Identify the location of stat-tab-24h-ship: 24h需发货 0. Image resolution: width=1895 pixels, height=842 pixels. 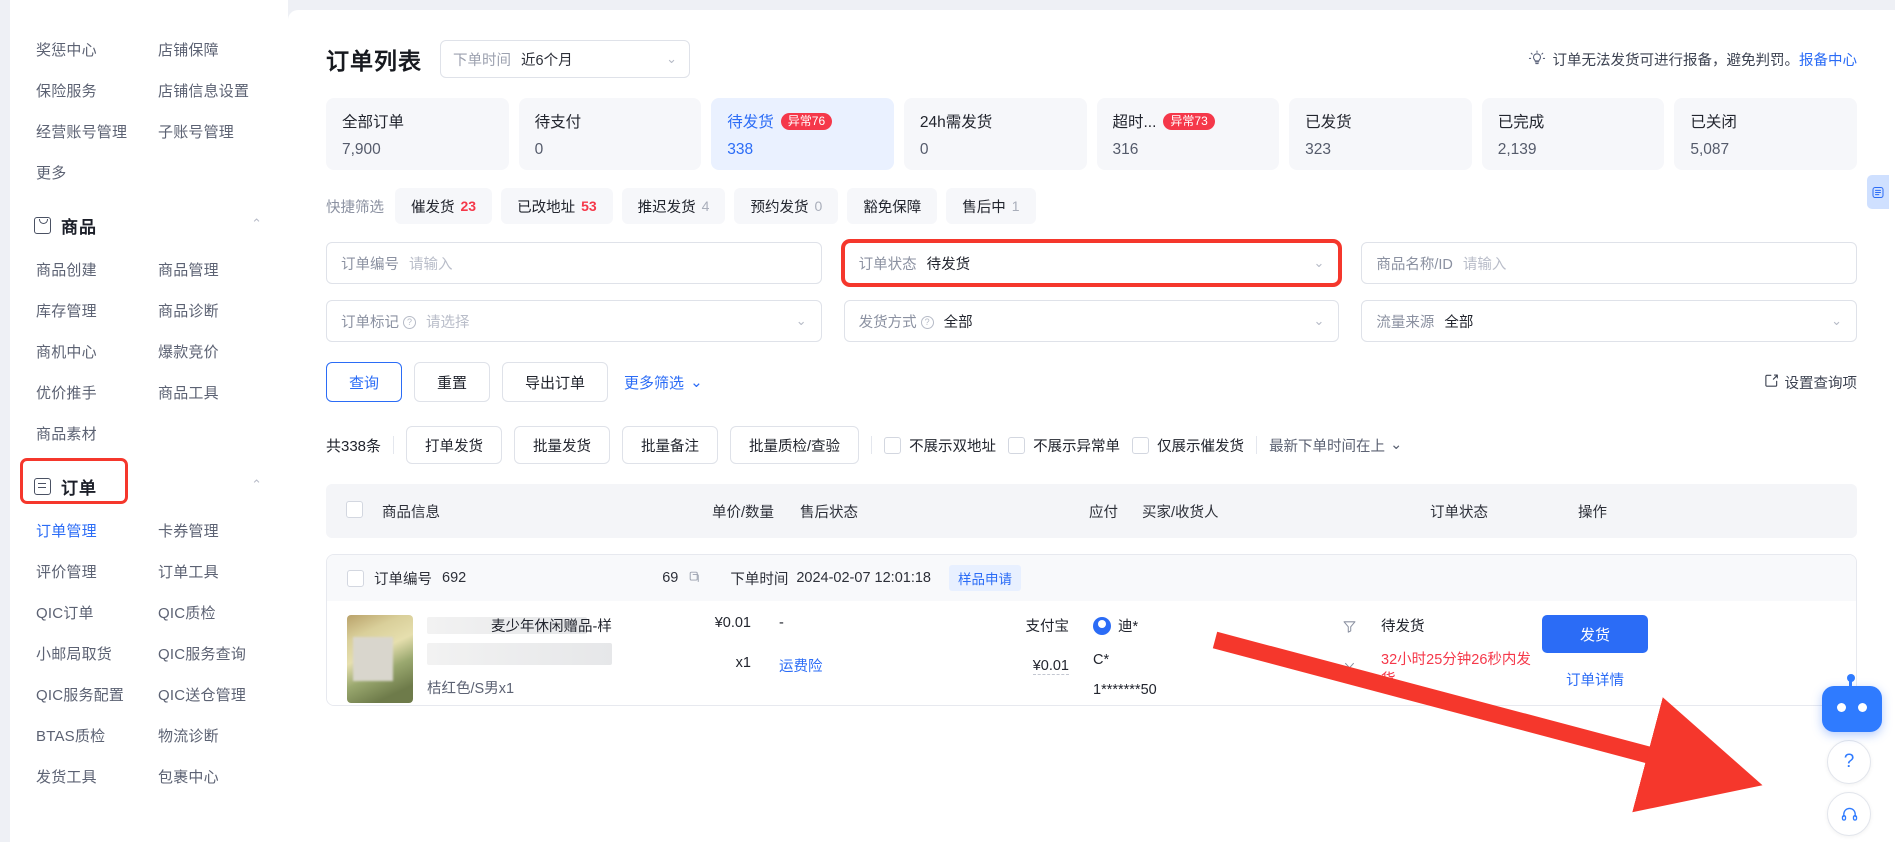
(995, 134).